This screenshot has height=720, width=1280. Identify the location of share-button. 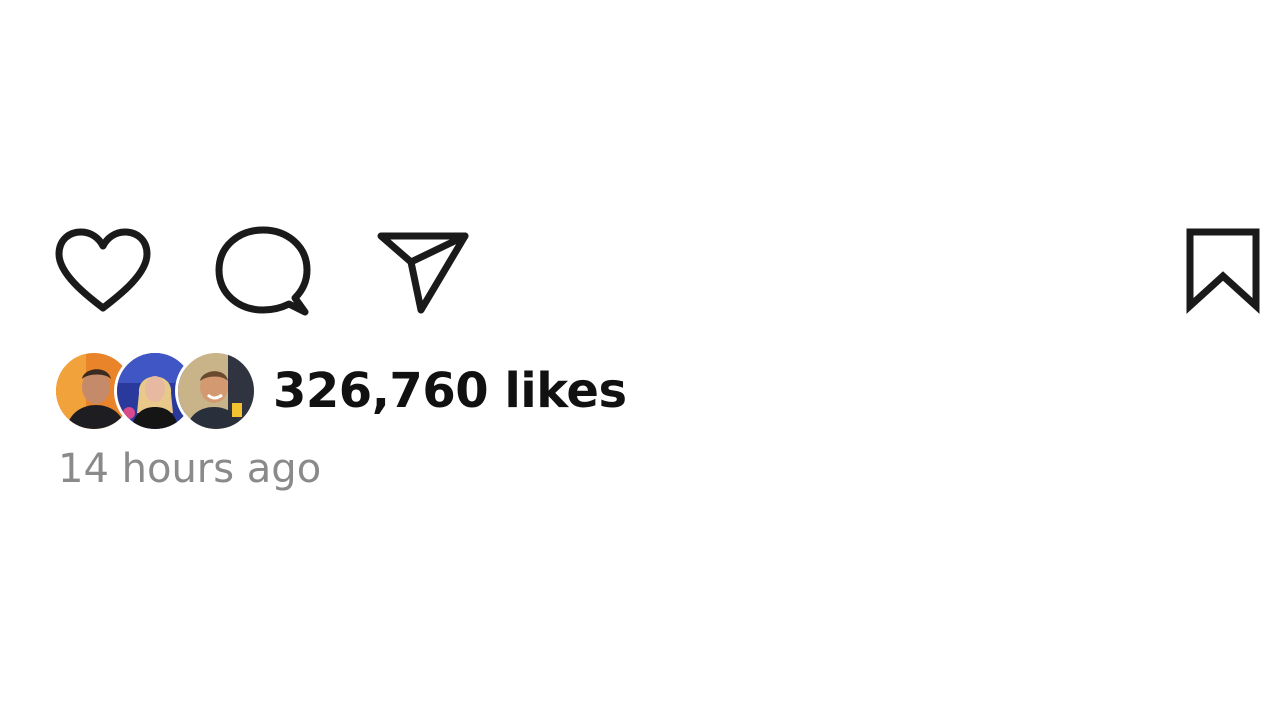
(423, 271).